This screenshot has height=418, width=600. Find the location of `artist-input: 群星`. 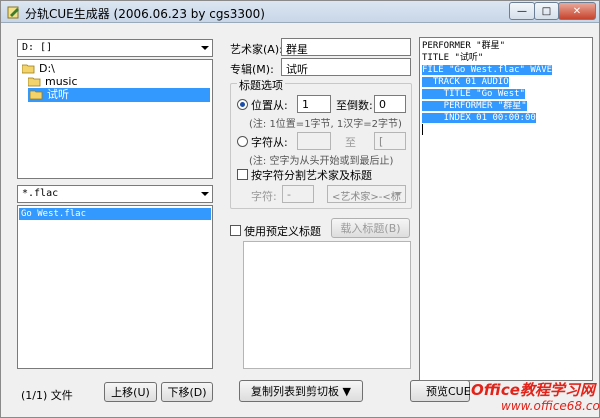

artist-input: 群星 is located at coordinates (346, 47).